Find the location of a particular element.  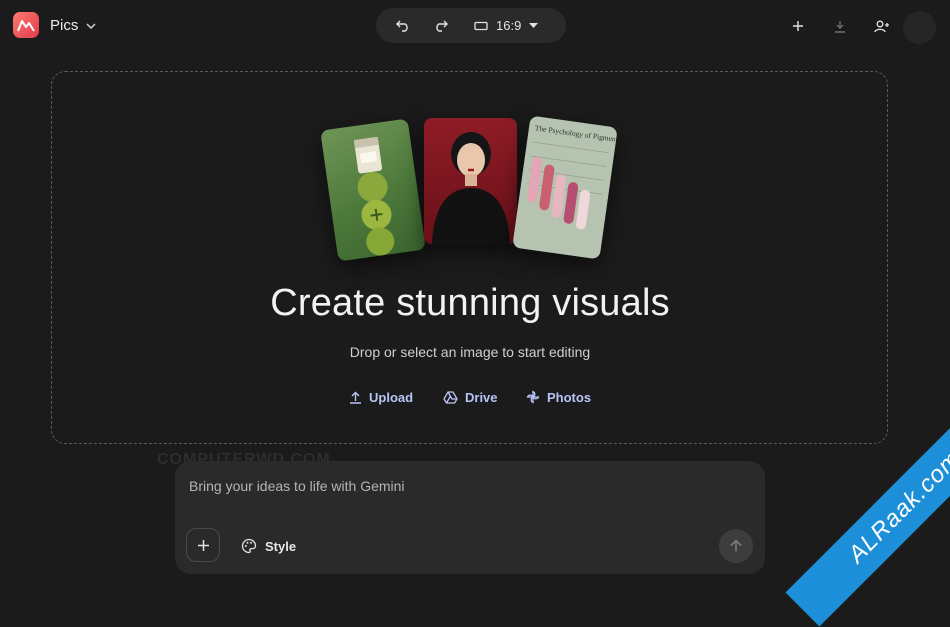

download-icon is located at coordinates (840, 26).